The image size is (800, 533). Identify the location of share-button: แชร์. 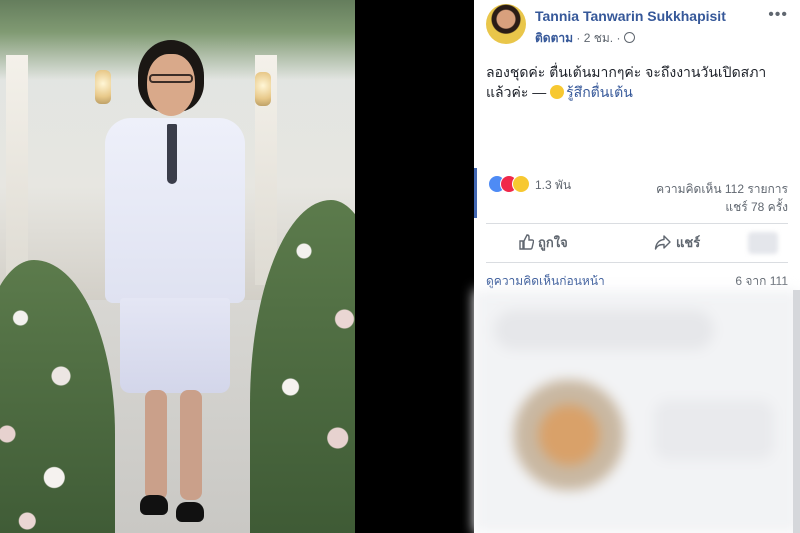
(677, 242).